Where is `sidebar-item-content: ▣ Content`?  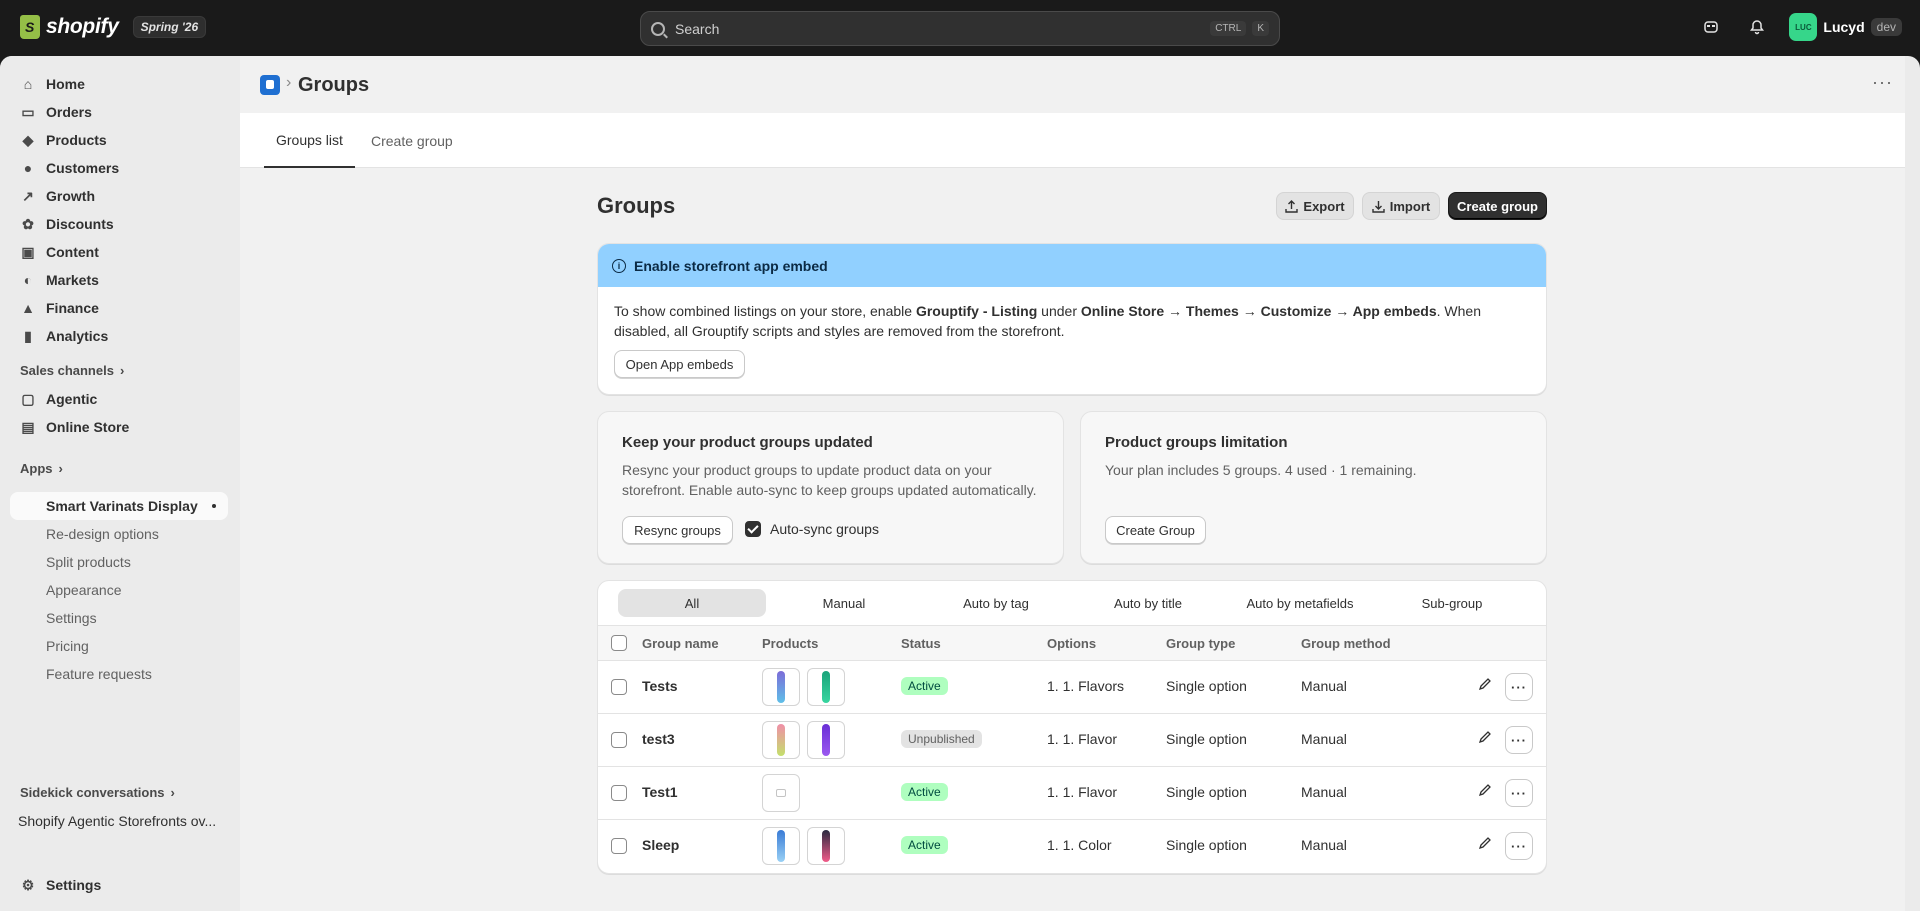 sidebar-item-content: ▣ Content is located at coordinates (119, 252).